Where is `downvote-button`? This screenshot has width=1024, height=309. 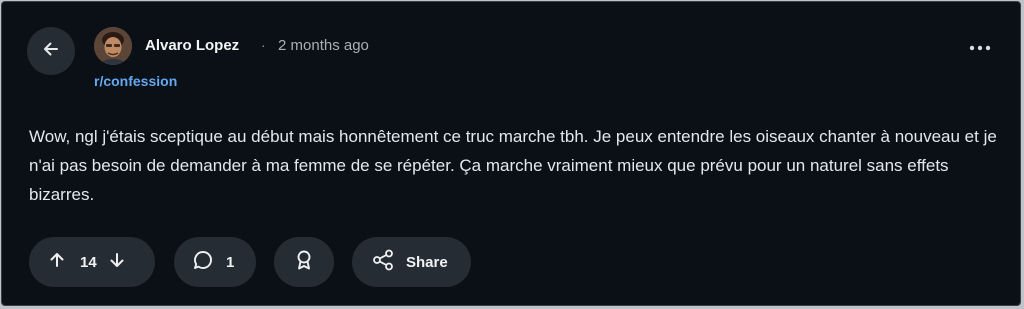
downvote-button is located at coordinates (117, 262).